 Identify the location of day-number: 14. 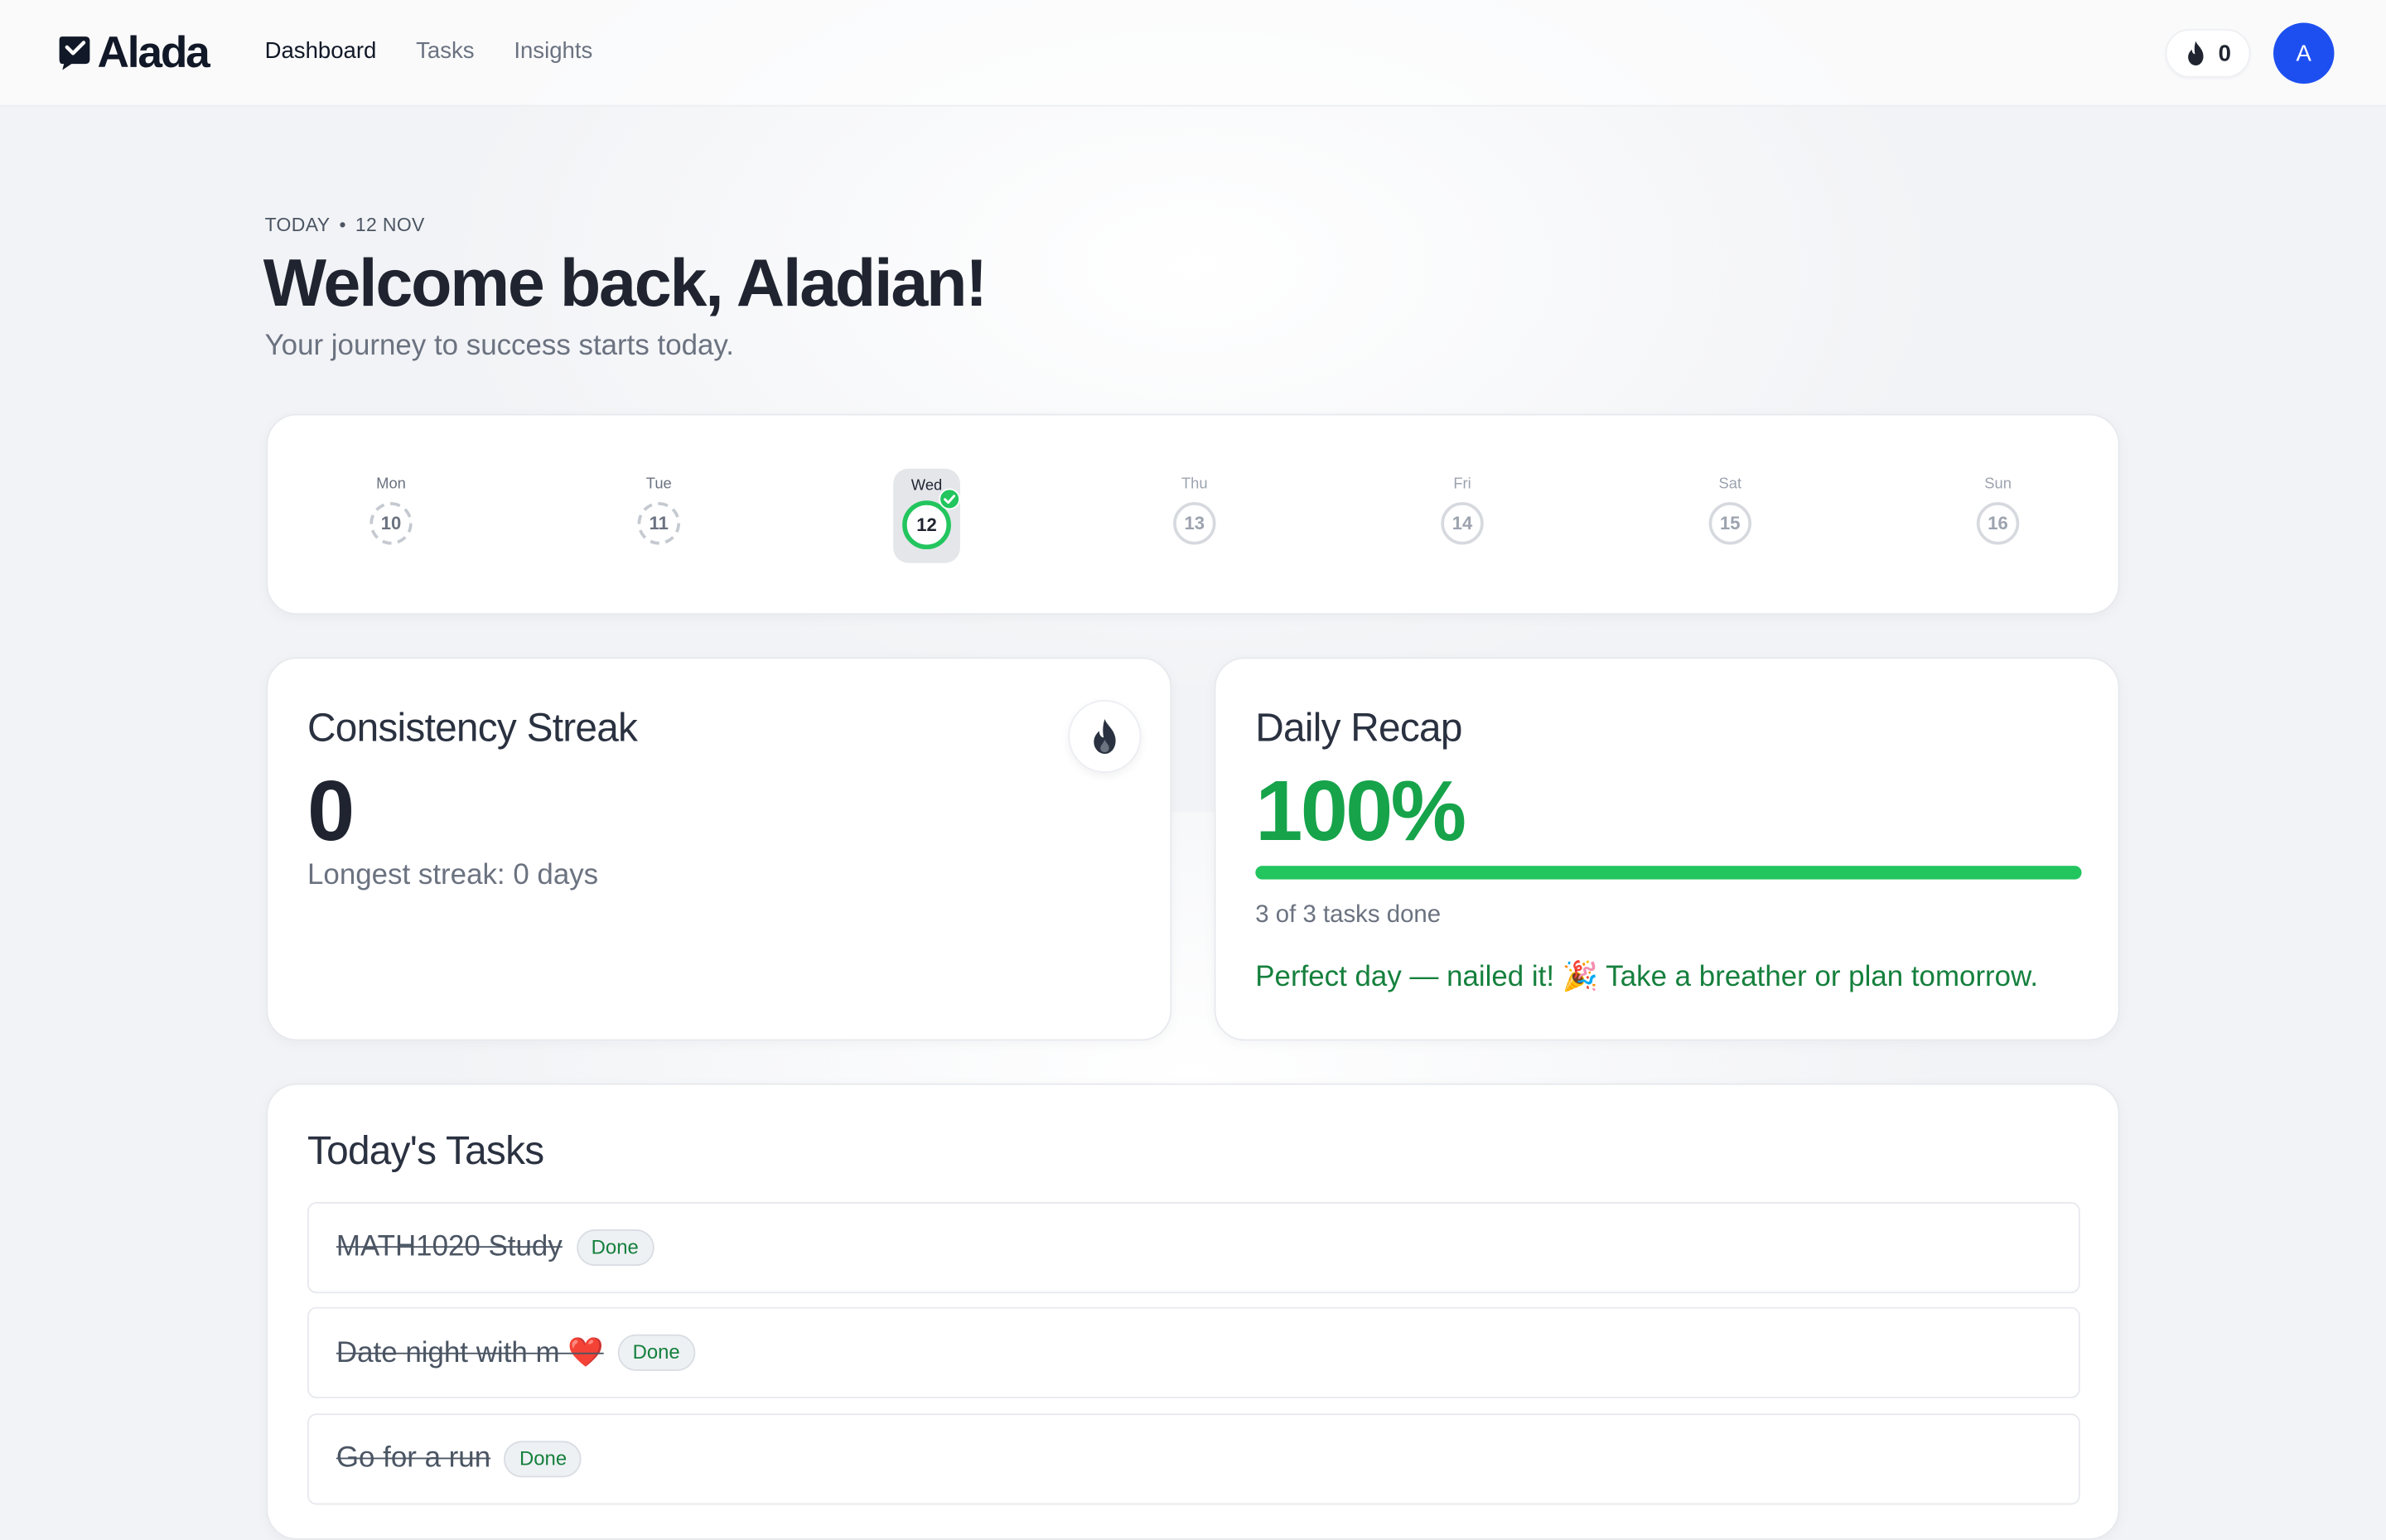
(1462, 523).